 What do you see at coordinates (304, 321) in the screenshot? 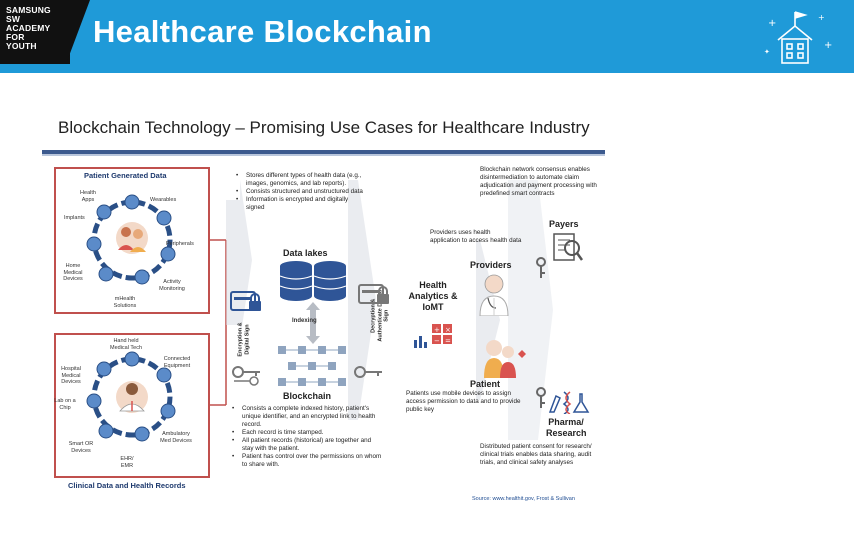
I see `indexing-label: Indexing` at bounding box center [304, 321].